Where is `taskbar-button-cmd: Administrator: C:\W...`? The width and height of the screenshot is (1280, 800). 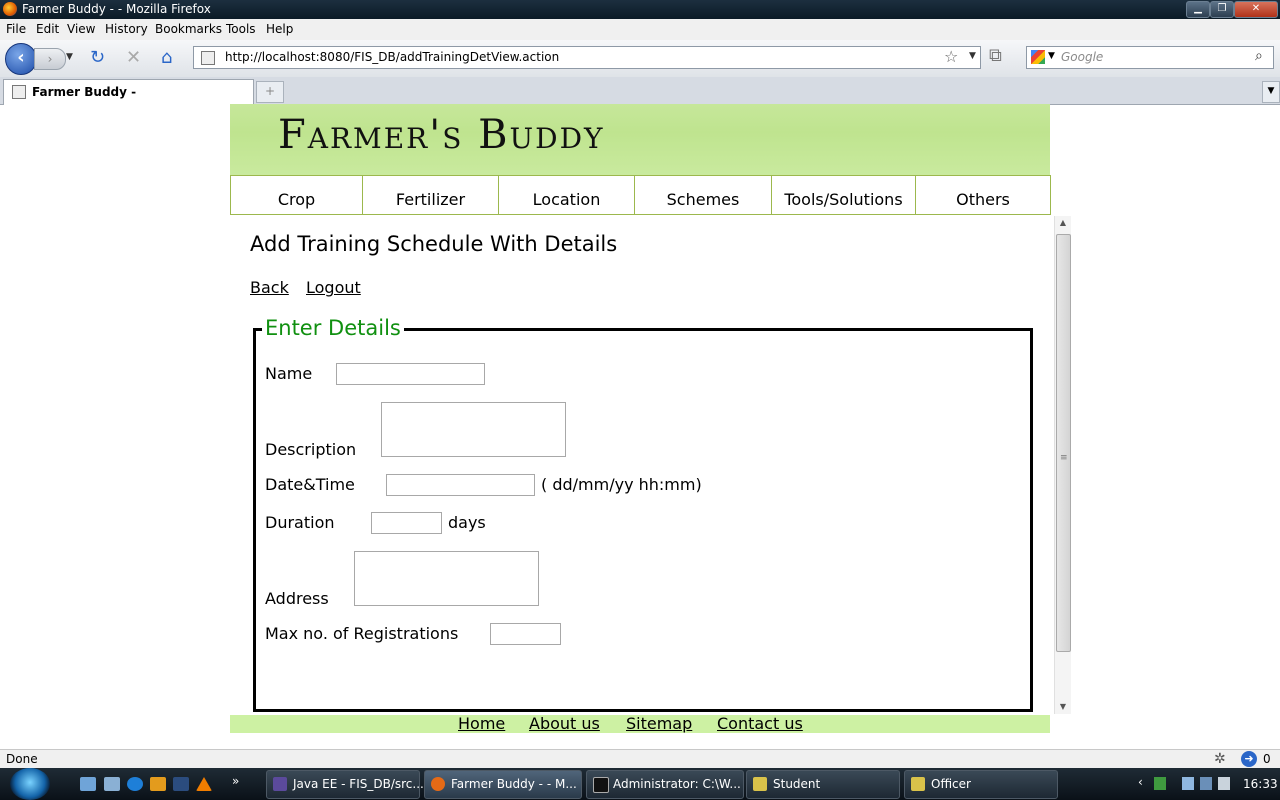 taskbar-button-cmd: Administrator: C:\W... is located at coordinates (665, 784).